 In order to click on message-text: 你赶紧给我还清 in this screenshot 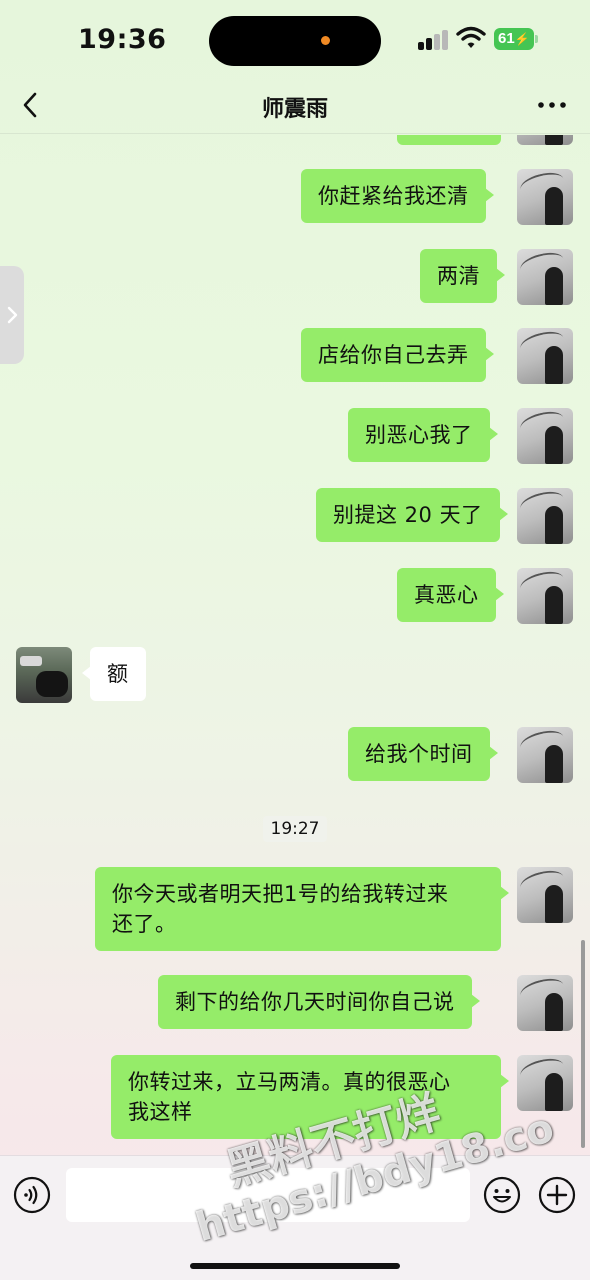, I will do `click(393, 196)`.